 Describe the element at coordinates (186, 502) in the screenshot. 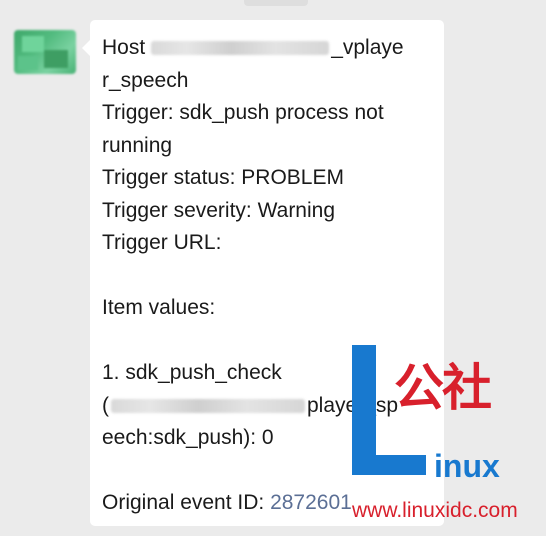

I see `event-id-label: Original event ID:` at that location.